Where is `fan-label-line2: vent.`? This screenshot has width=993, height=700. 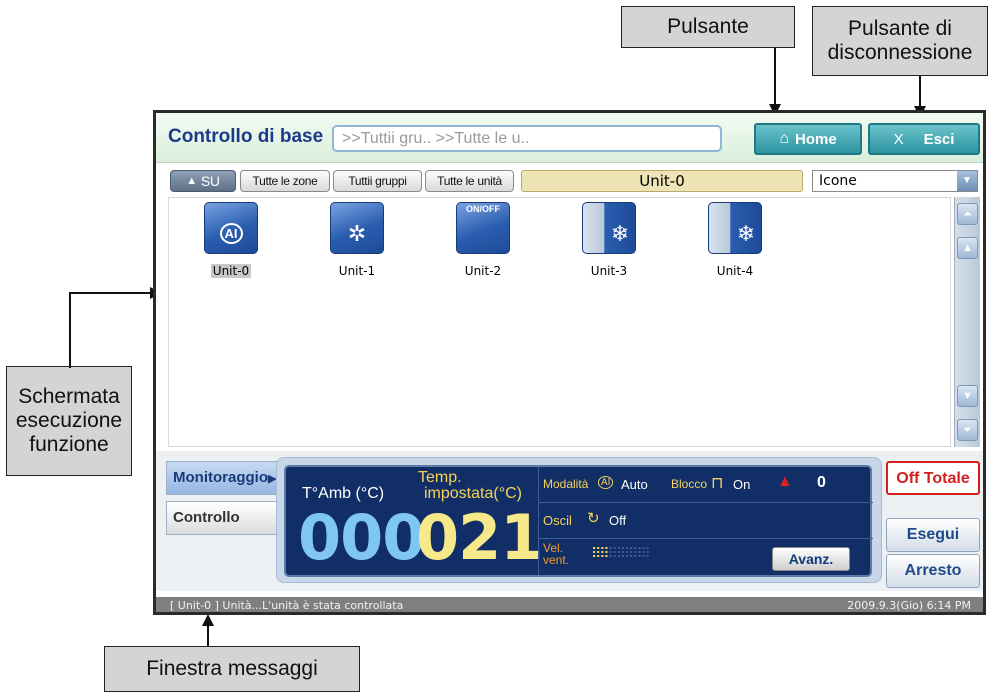
fan-label-line2: vent. is located at coordinates (556, 560).